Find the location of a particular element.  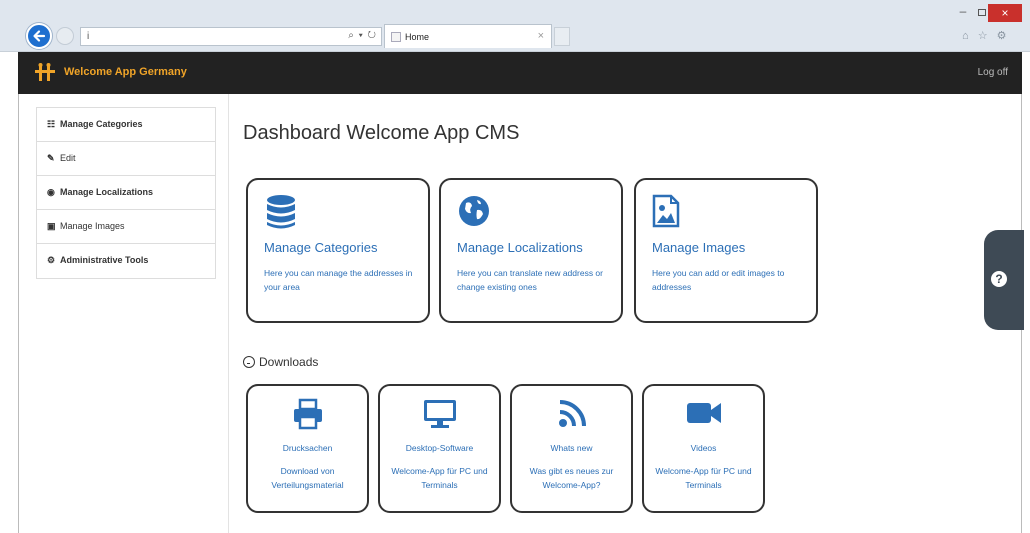

image-icon: ▣ is located at coordinates (51, 226).